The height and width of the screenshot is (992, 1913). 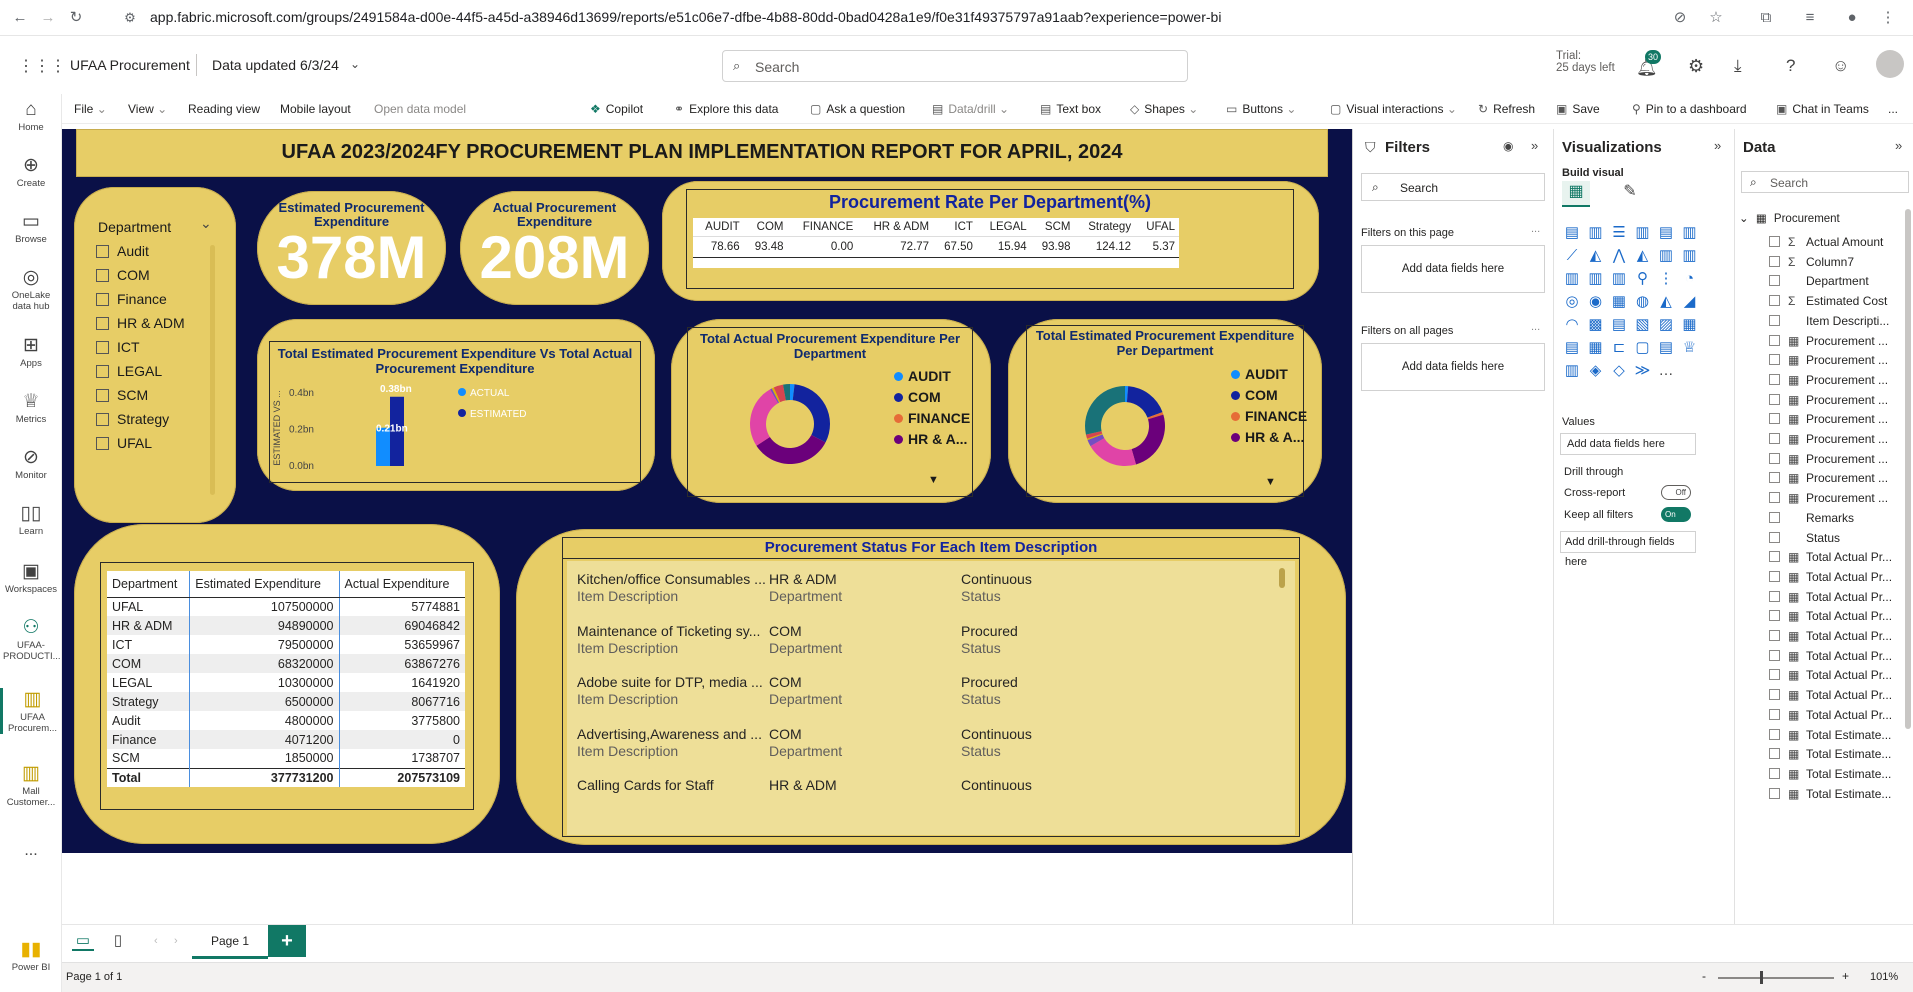 I want to click on rail-item-browse: ▭ Browse, so click(x=31, y=227).